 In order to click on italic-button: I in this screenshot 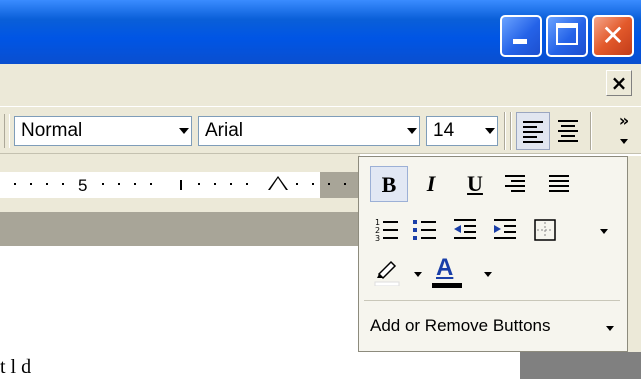, I will do `click(431, 184)`.